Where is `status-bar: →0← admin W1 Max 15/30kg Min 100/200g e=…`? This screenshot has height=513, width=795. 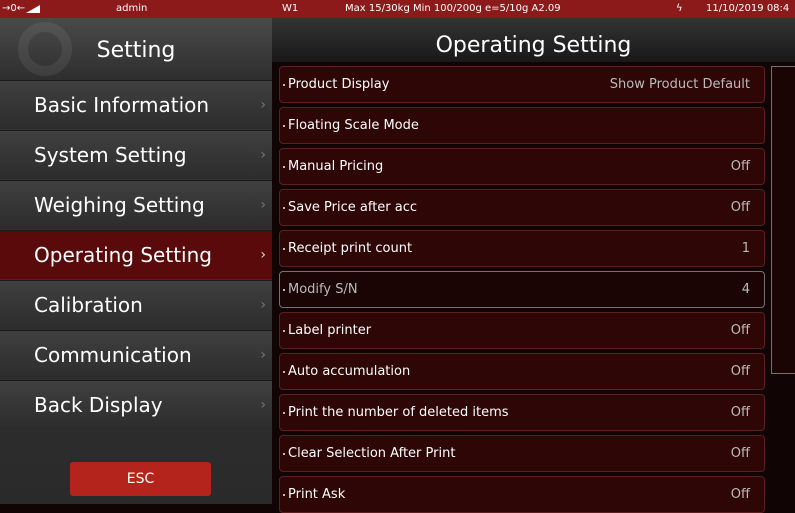 status-bar: →0← admin W1 Max 15/30kg Min 100/200g e=… is located at coordinates (397, 9).